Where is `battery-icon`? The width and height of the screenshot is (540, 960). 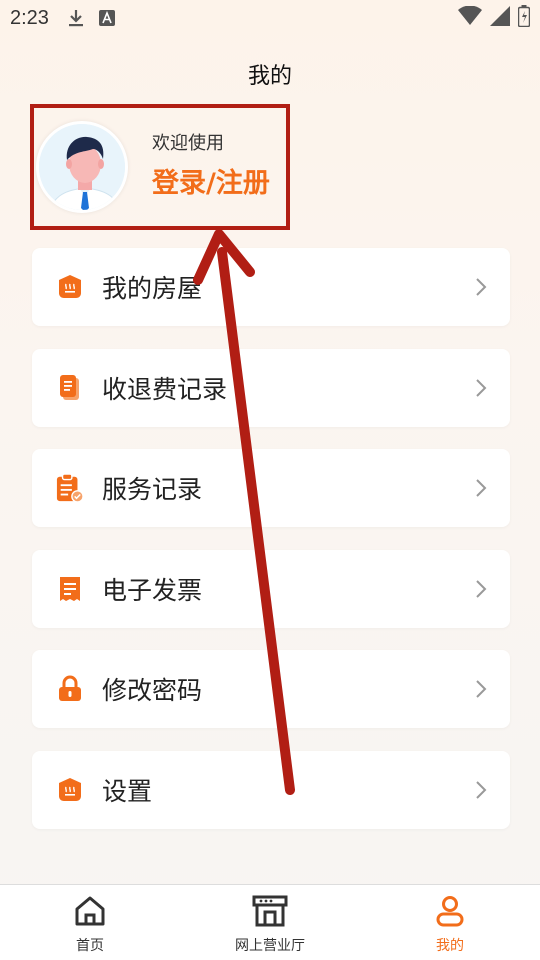
battery-icon is located at coordinates (524, 18).